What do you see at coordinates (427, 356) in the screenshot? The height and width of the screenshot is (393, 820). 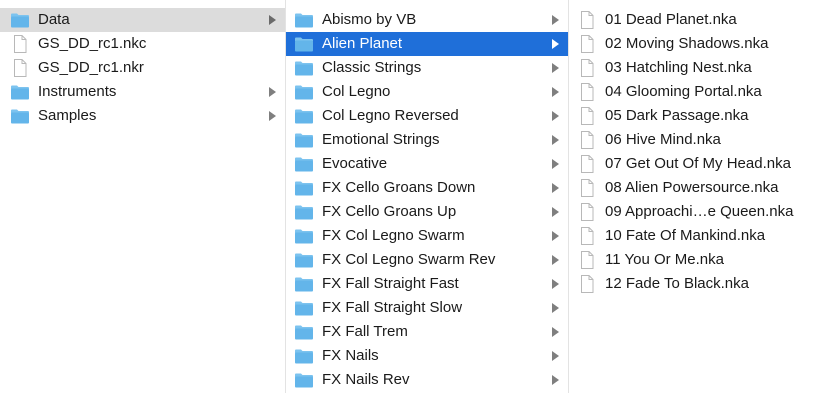 I see `folder-item-fx-nails: FX Nails` at bounding box center [427, 356].